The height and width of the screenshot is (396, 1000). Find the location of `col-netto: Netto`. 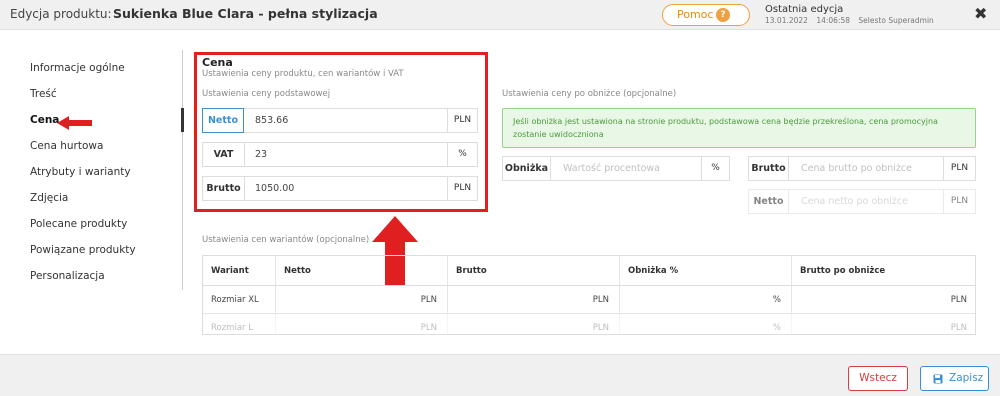

col-netto: Netto is located at coordinates (361, 270).